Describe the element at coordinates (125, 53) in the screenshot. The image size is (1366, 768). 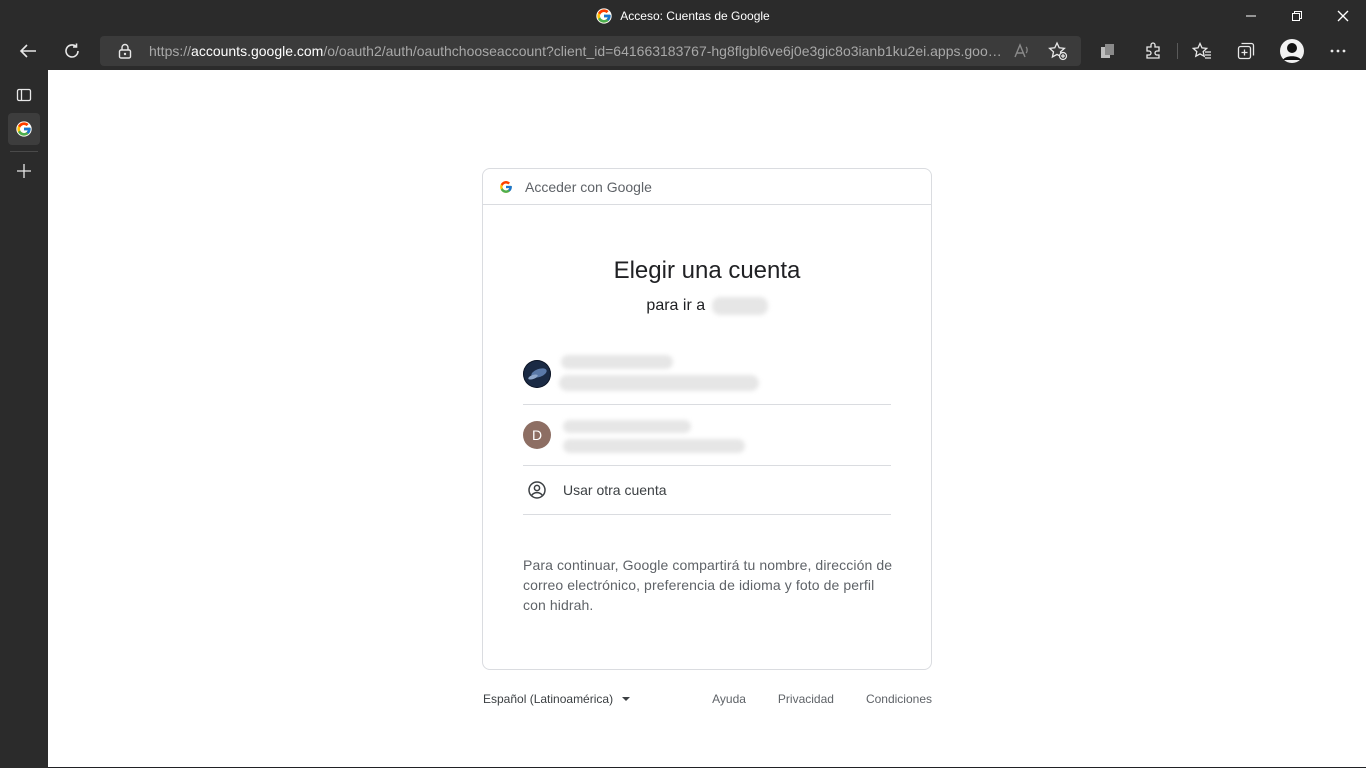
I see `lock-icon` at that location.